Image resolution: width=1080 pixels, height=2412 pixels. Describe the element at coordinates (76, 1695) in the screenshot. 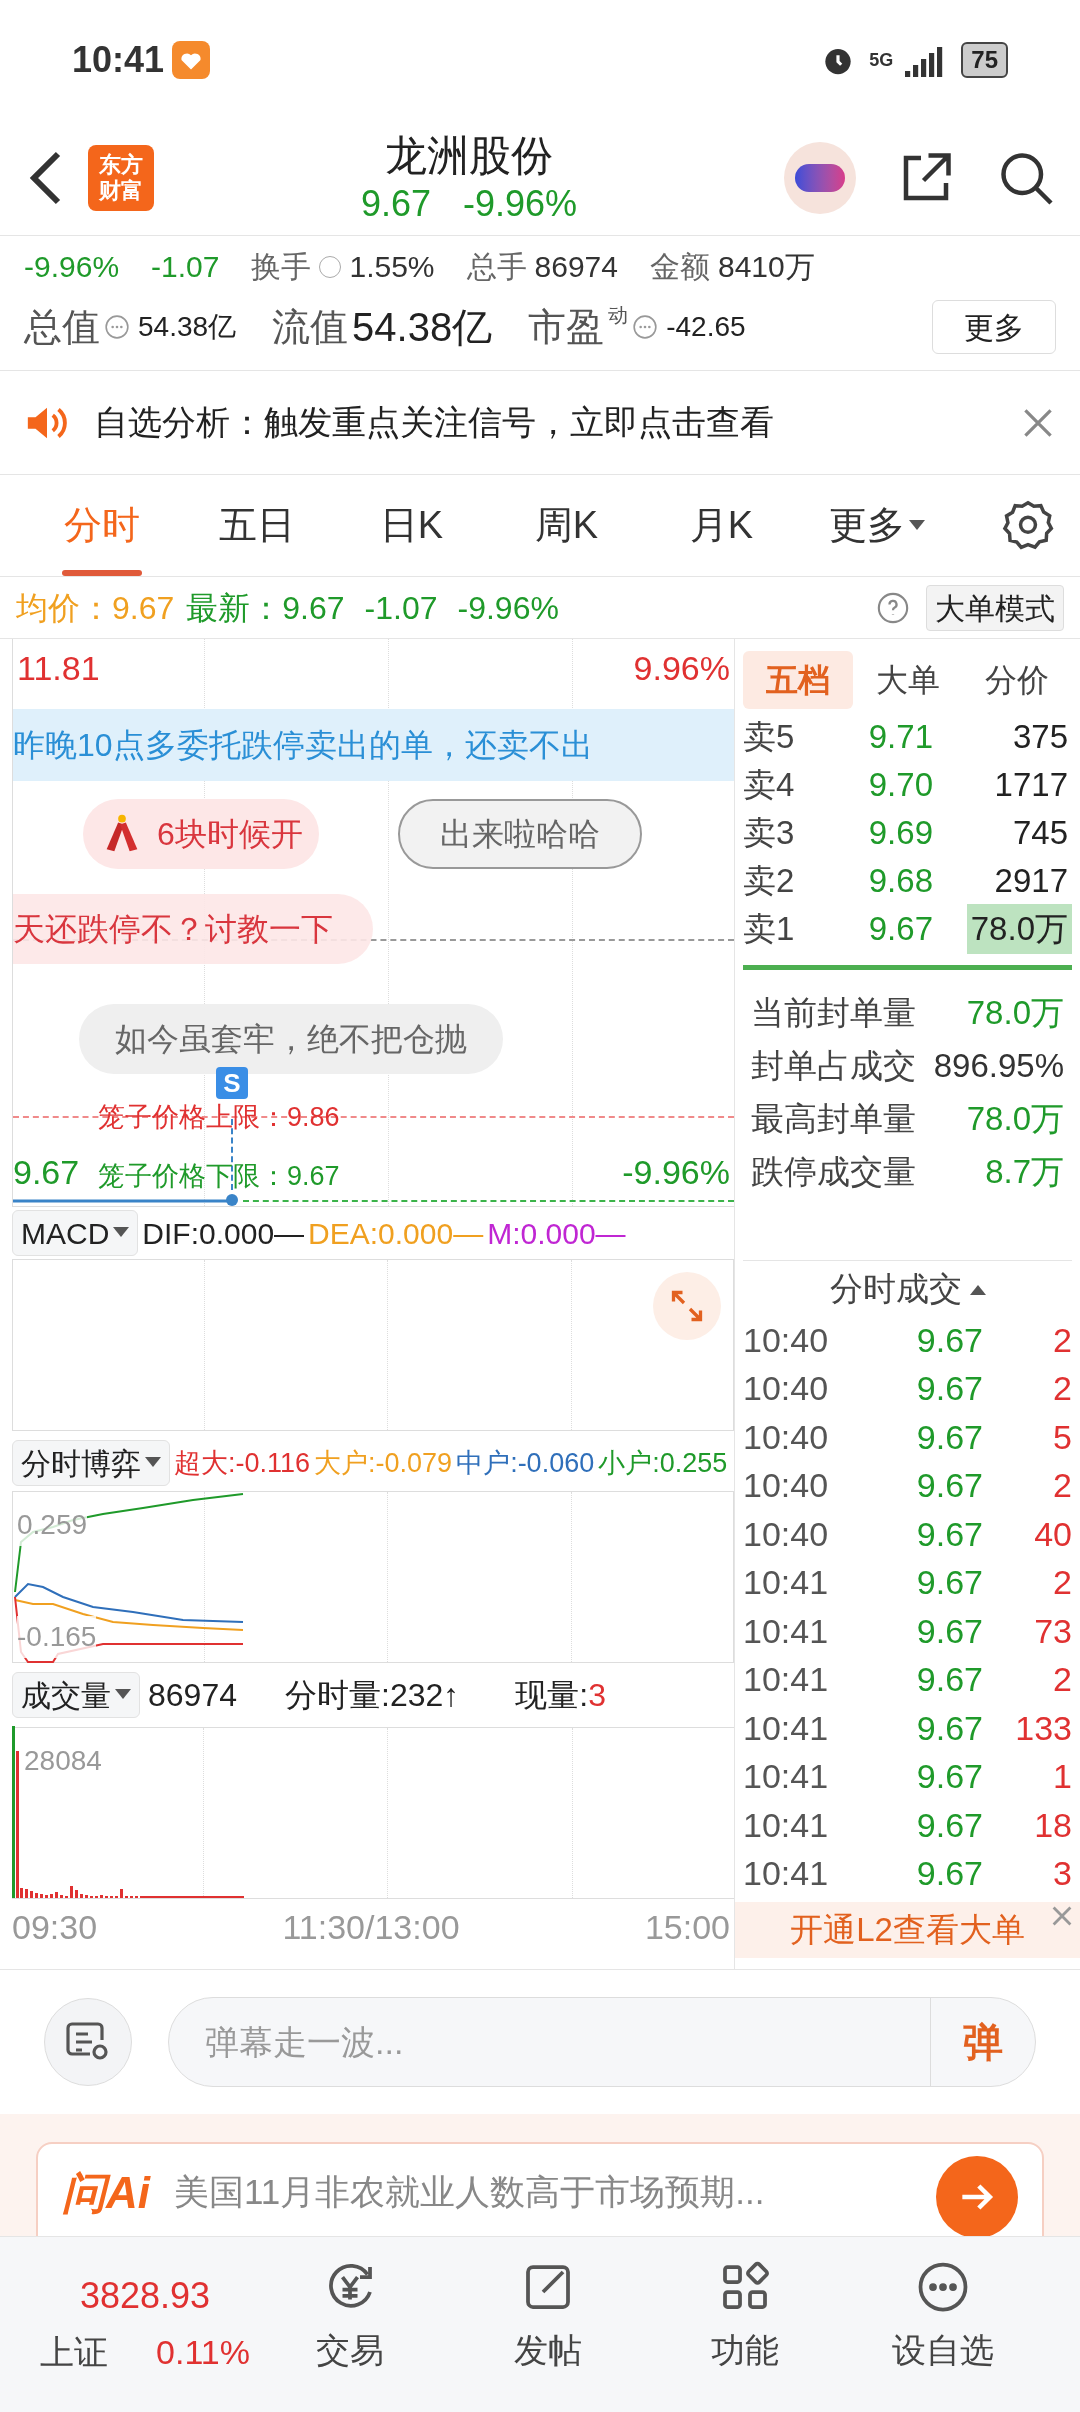

I see `indicator-selector: 成交量` at that location.